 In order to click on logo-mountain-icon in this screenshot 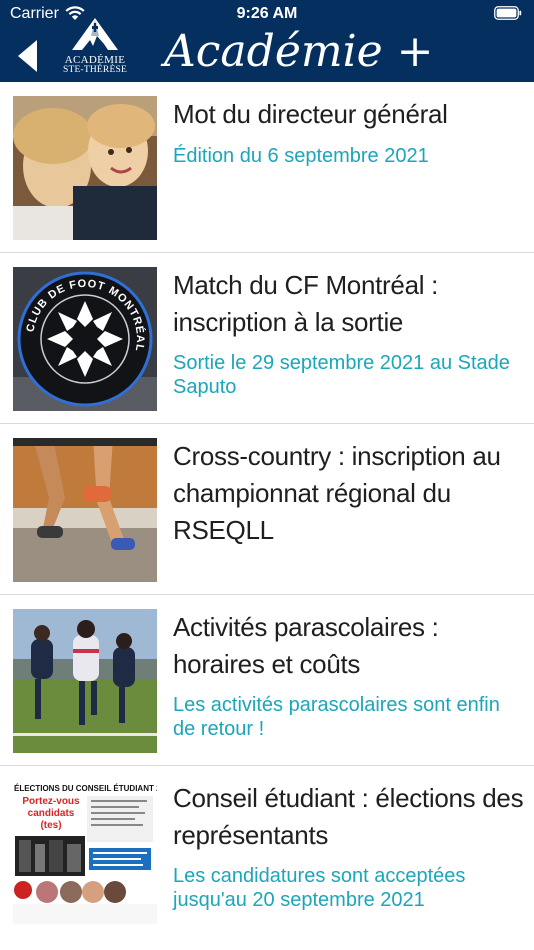, I will do `click(95, 34)`.